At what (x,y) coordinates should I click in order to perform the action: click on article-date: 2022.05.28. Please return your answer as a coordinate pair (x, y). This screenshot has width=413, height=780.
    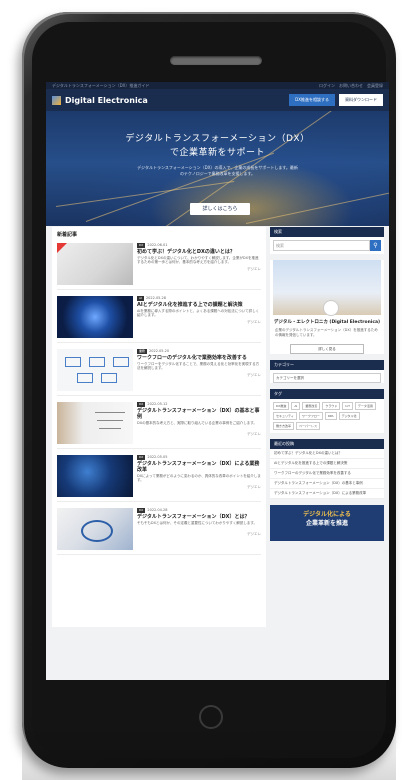
    Looking at the image, I should click on (155, 298).